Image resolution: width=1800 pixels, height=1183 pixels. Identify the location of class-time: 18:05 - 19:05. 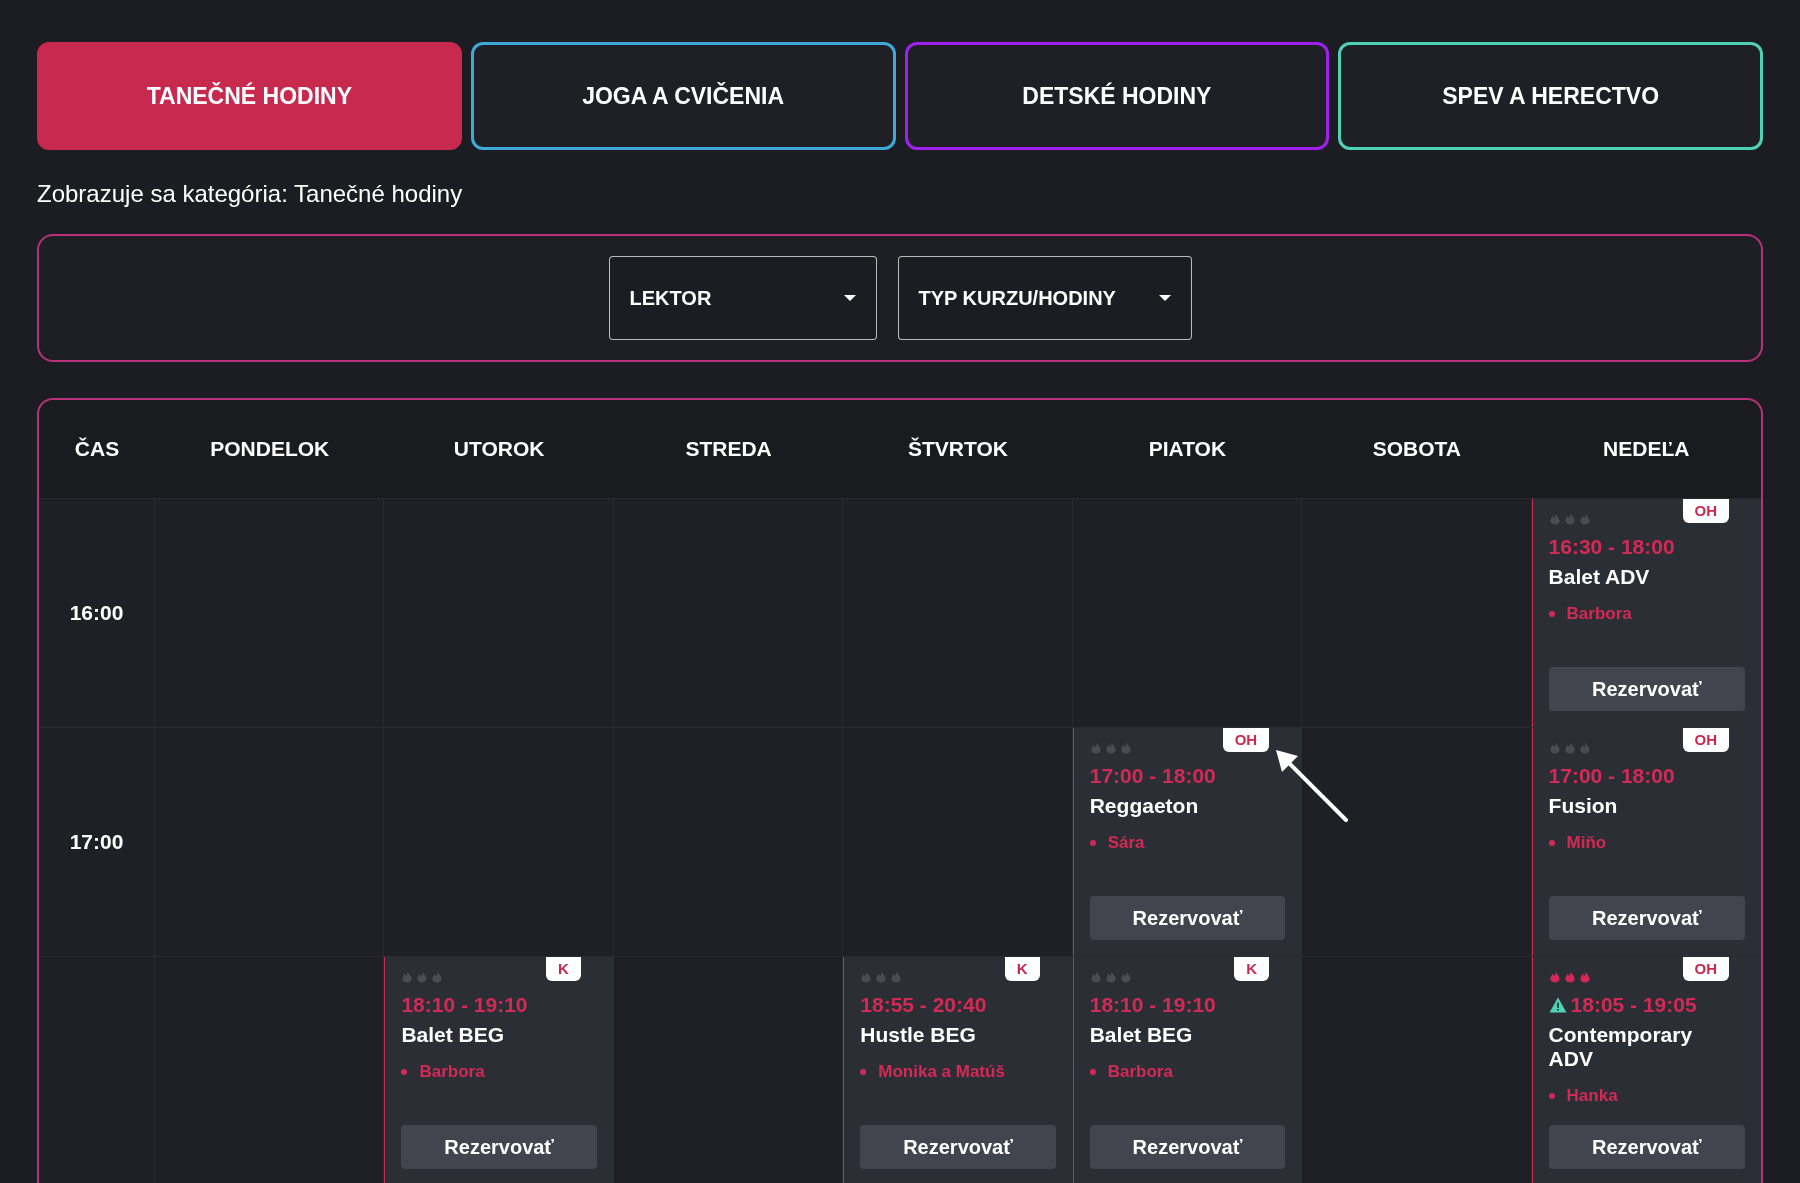
(1633, 1005).